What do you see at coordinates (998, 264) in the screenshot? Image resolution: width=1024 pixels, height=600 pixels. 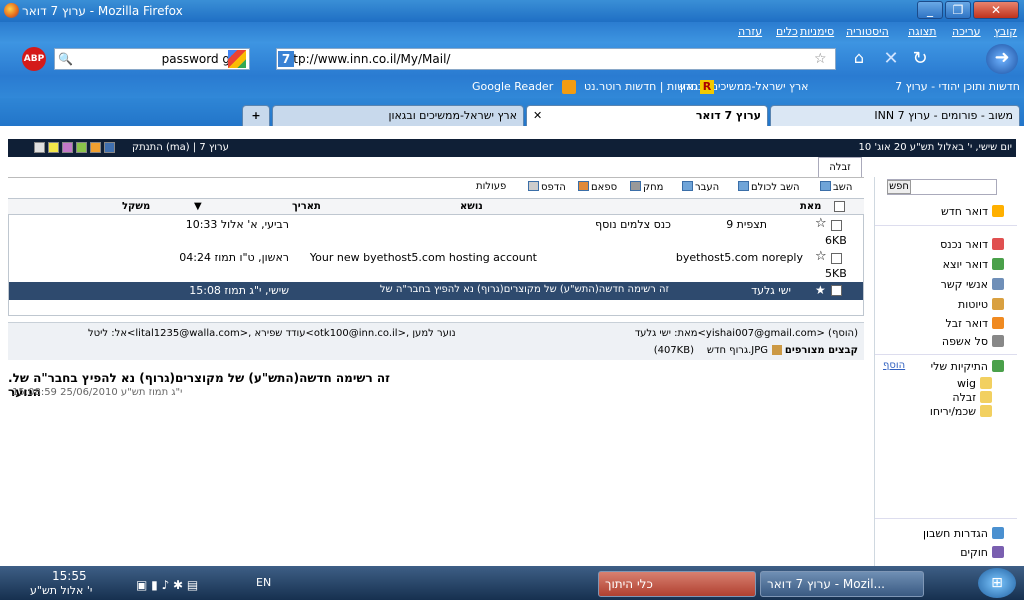 I see `outbox-icon` at bounding box center [998, 264].